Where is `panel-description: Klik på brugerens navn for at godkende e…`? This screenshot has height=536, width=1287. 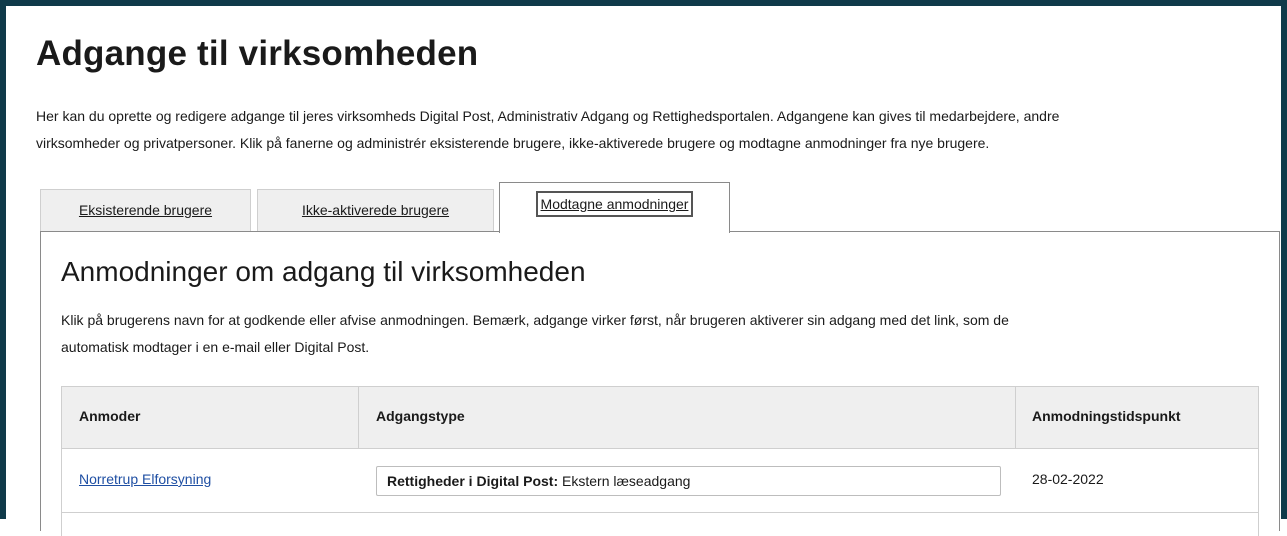 panel-description: Klik på brugerens navn for at godkende e… is located at coordinates (651, 334).